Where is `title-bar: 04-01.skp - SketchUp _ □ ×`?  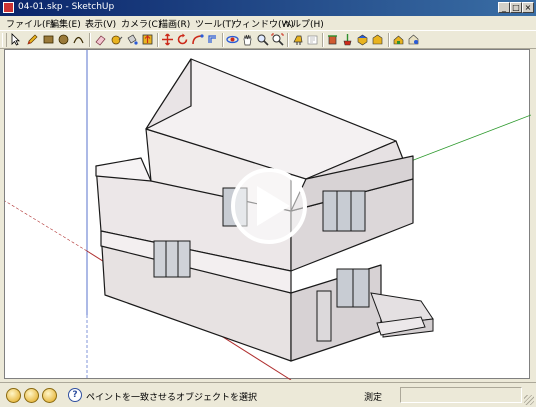 title-bar: 04-01.skp - SketchUp _ □ × is located at coordinates (268, 8).